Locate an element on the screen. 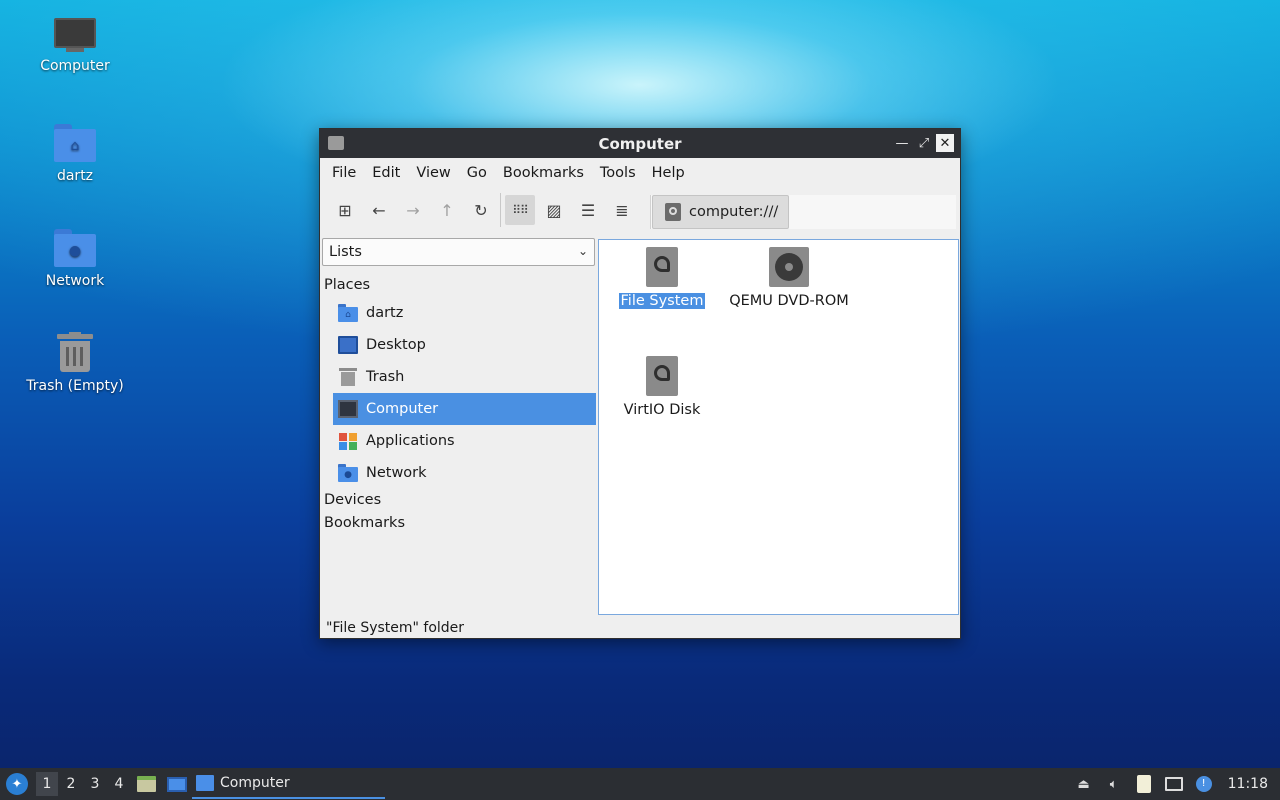 The height and width of the screenshot is (800, 1280). menu-file: File is located at coordinates (344, 173).